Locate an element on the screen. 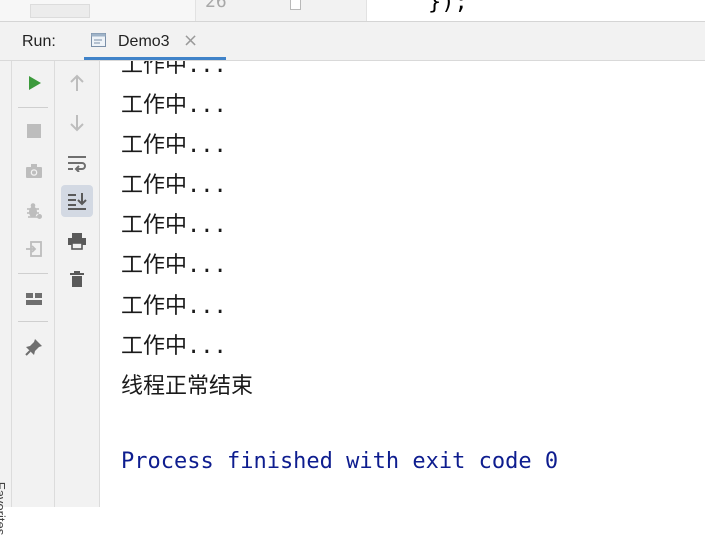 The height and width of the screenshot is (535, 705). camera-icon is located at coordinates (34, 171).